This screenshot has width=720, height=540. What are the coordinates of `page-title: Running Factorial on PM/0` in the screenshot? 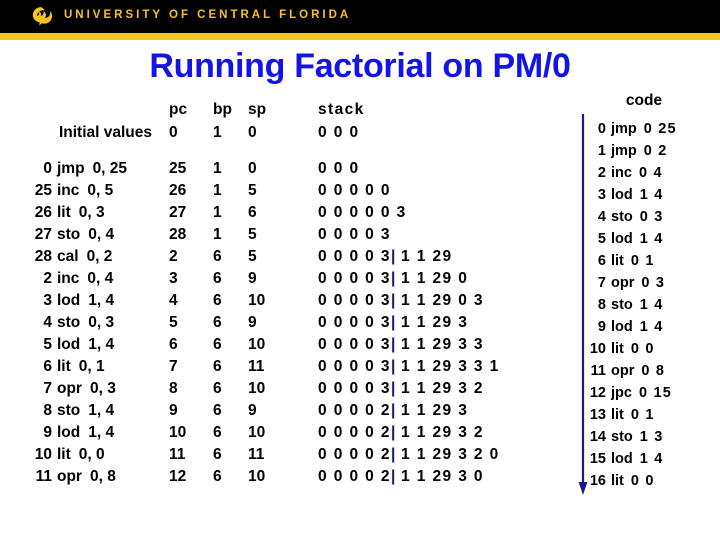 It's located at (360, 66).